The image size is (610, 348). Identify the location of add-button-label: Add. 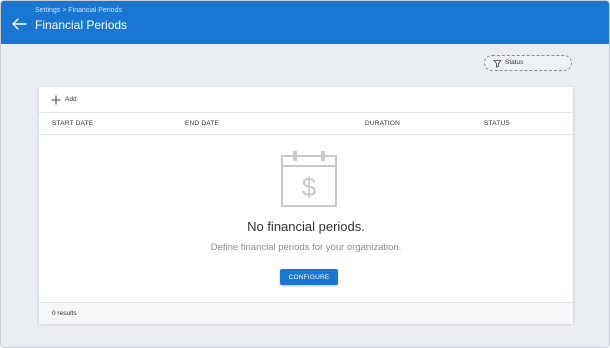
(71, 99).